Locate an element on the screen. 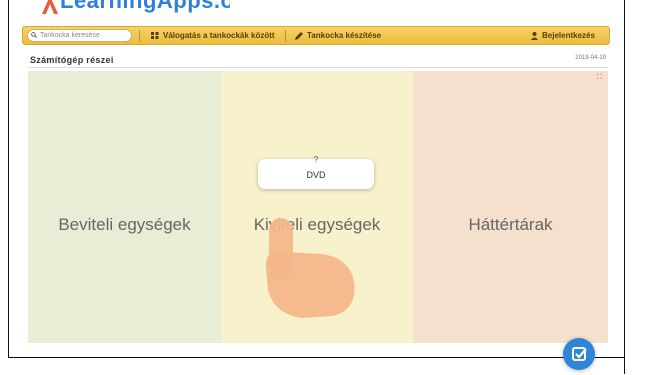 Image resolution: width=645 pixels, height=375 pixels. grid-icon is located at coordinates (155, 36).